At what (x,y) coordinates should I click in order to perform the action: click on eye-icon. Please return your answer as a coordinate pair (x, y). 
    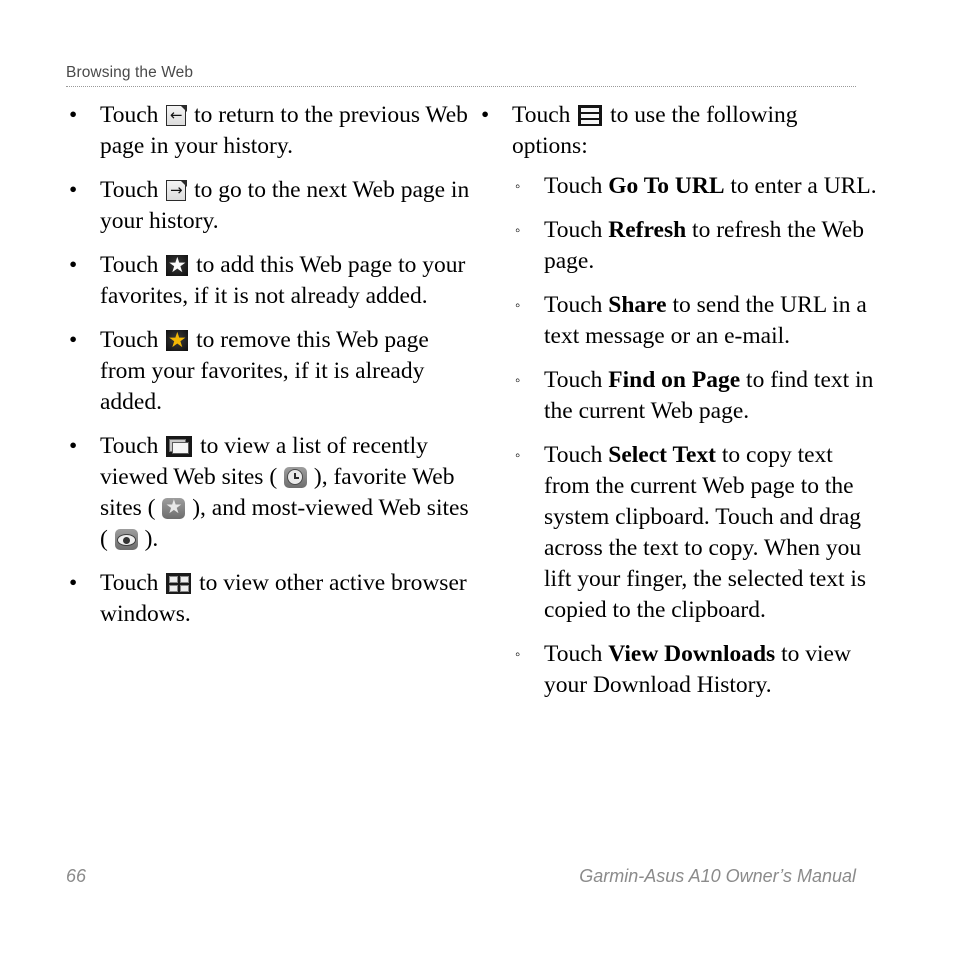
    Looking at the image, I should click on (126, 539).